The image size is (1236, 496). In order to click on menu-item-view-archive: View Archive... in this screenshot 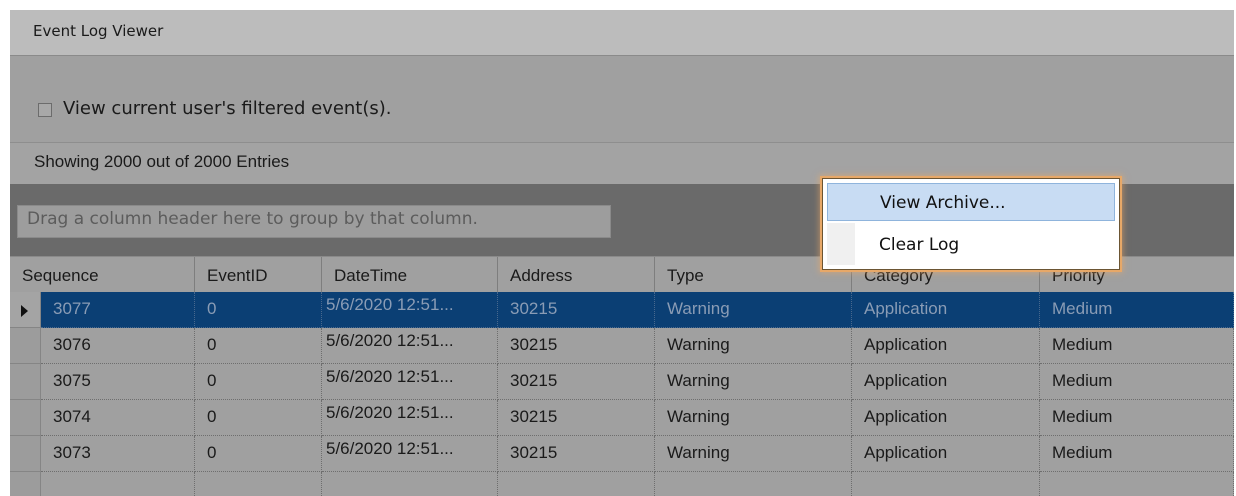, I will do `click(971, 202)`.